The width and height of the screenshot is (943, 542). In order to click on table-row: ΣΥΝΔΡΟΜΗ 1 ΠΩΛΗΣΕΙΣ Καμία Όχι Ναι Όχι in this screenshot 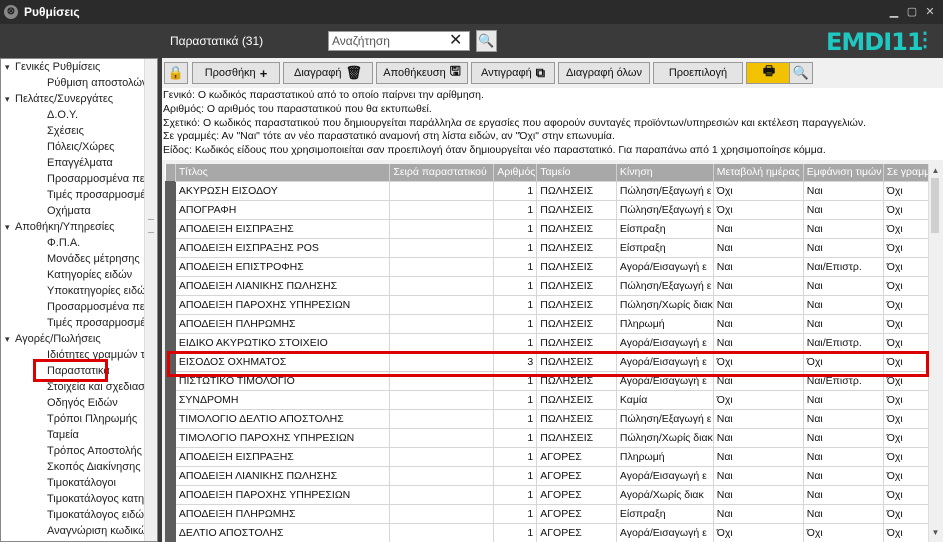, I will do `click(553, 399)`.